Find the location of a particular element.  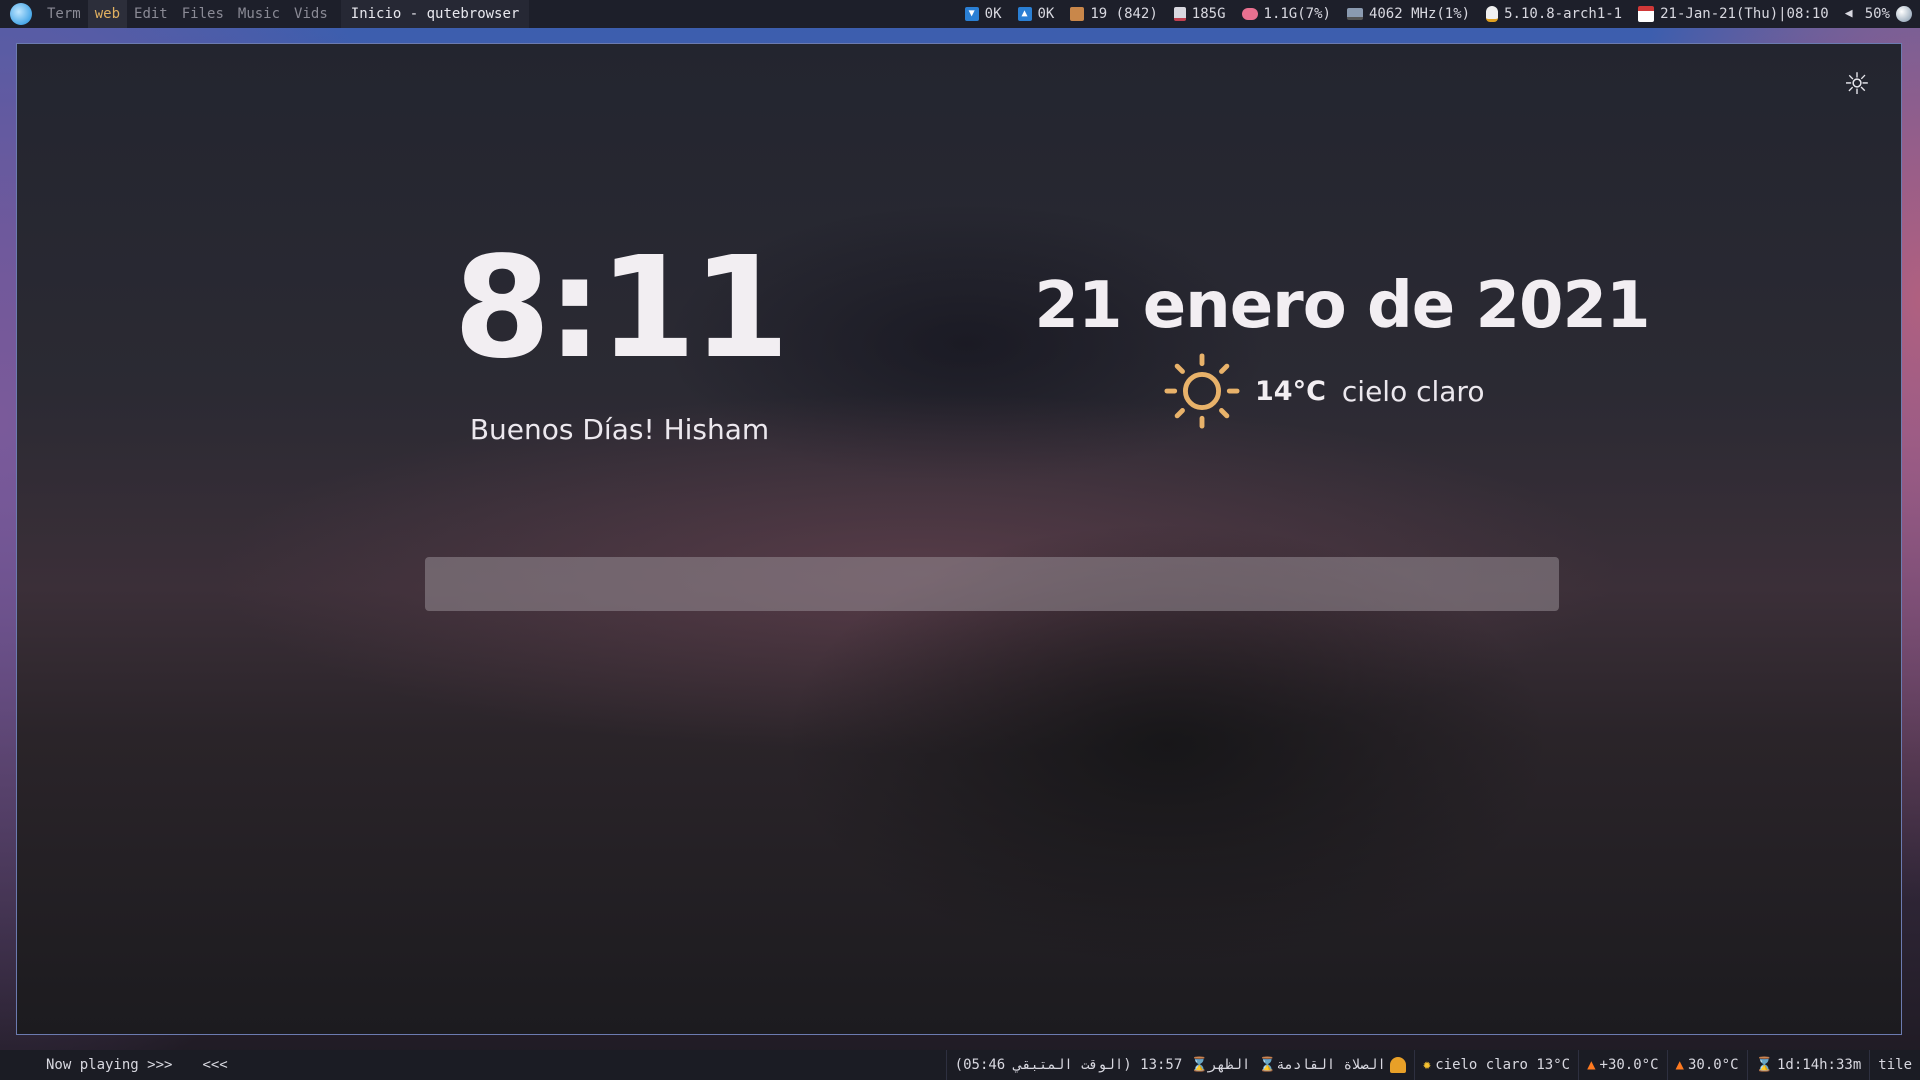

clock: 8:11 is located at coordinates (621, 308).